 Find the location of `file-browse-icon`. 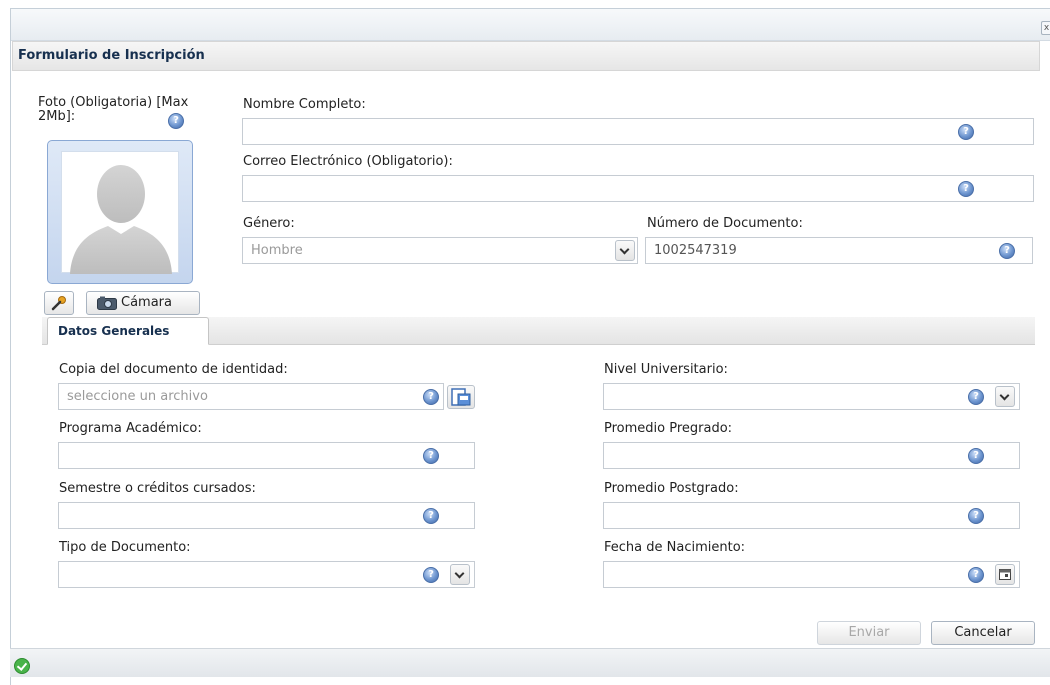

file-browse-icon is located at coordinates (461, 397).